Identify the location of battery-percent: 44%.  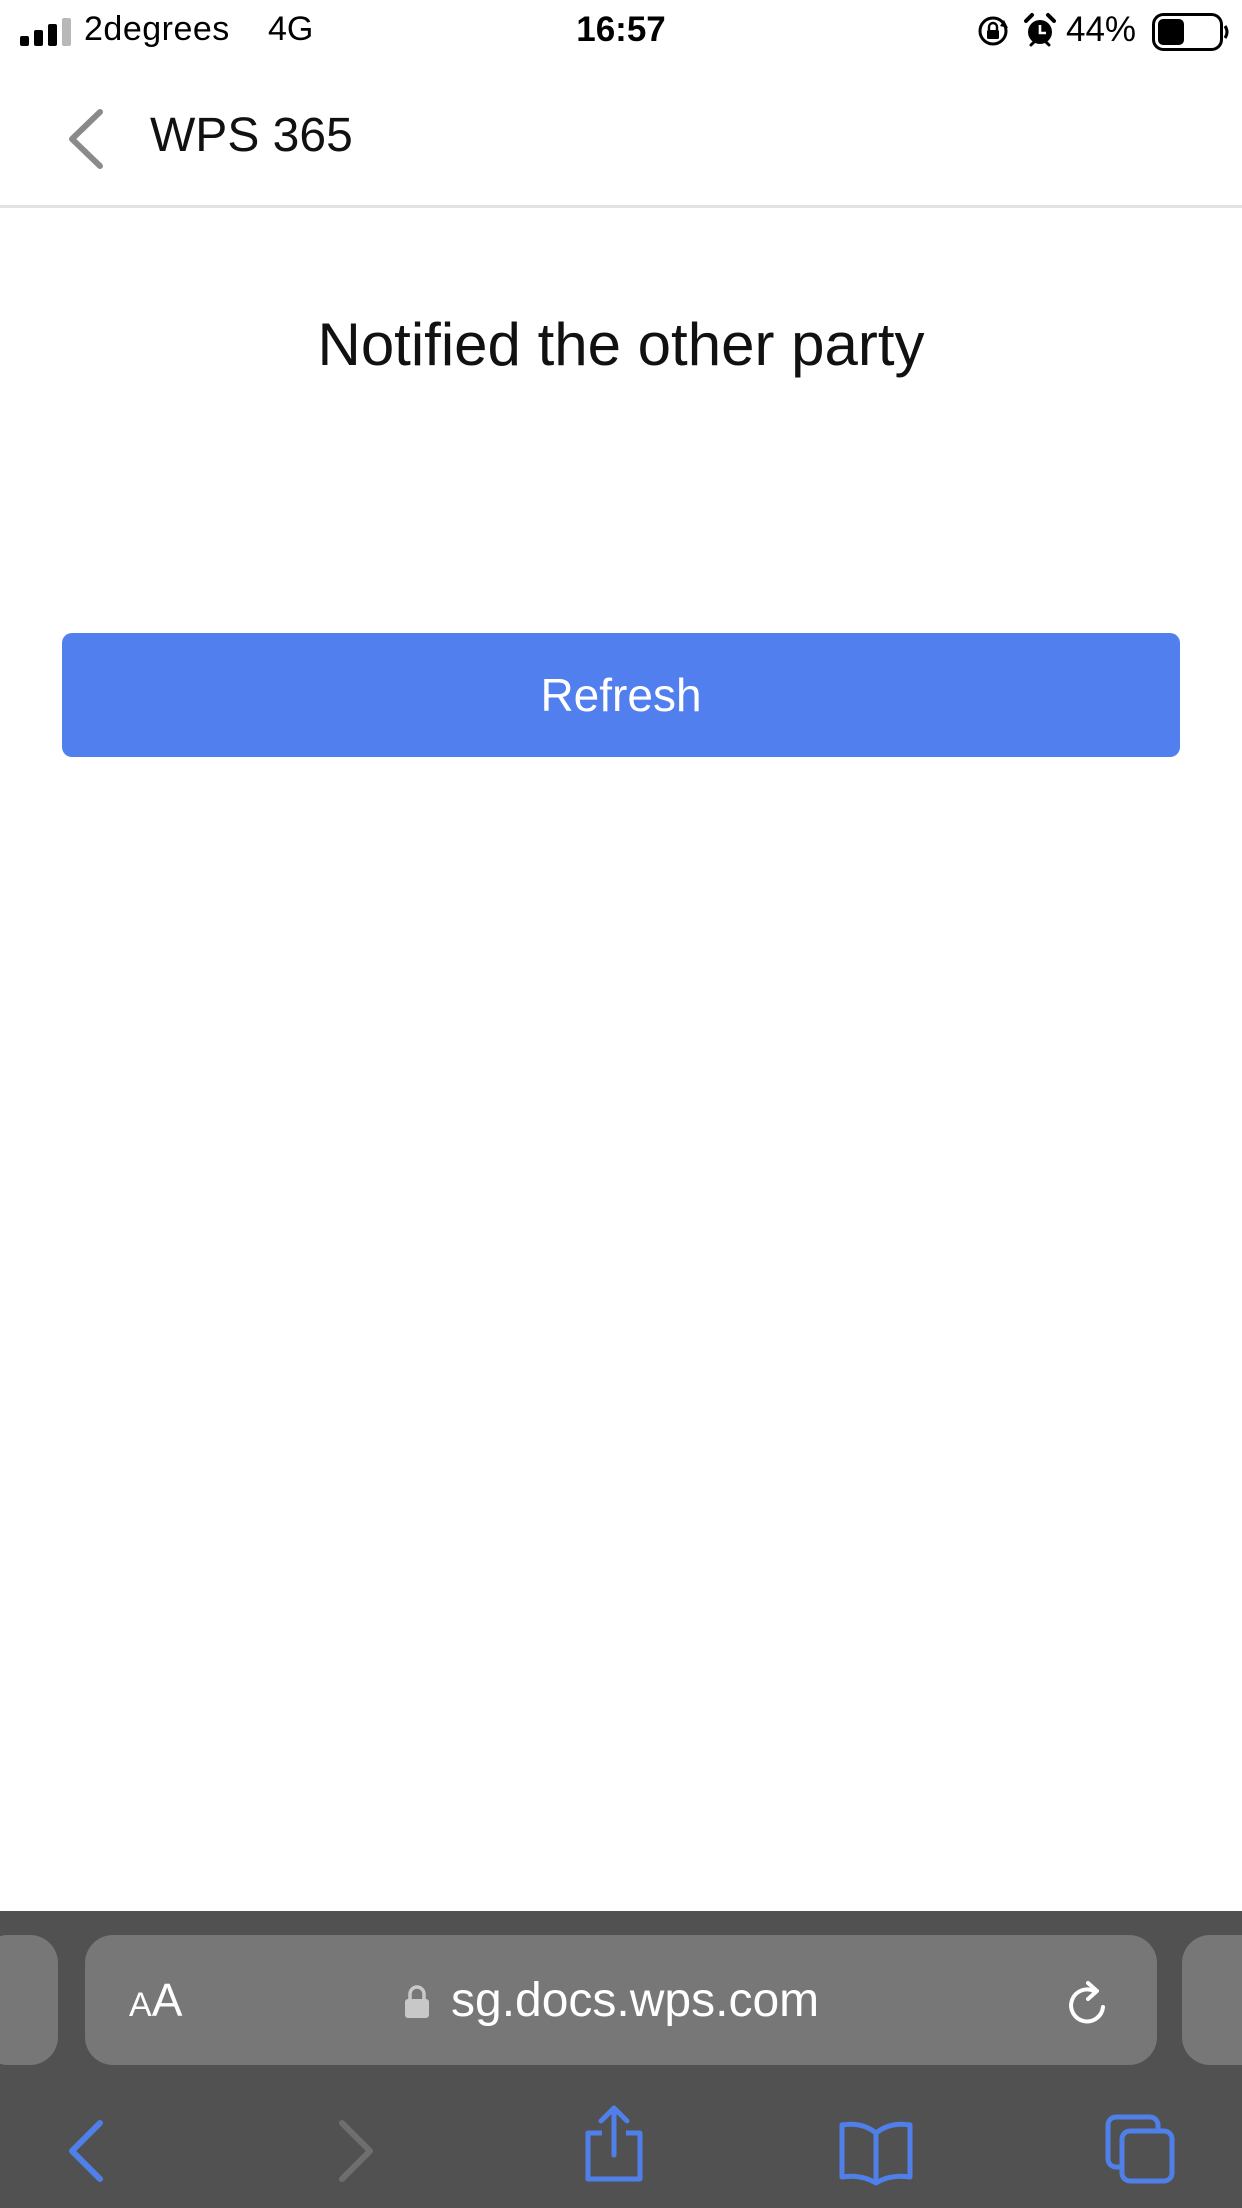
(1101, 29).